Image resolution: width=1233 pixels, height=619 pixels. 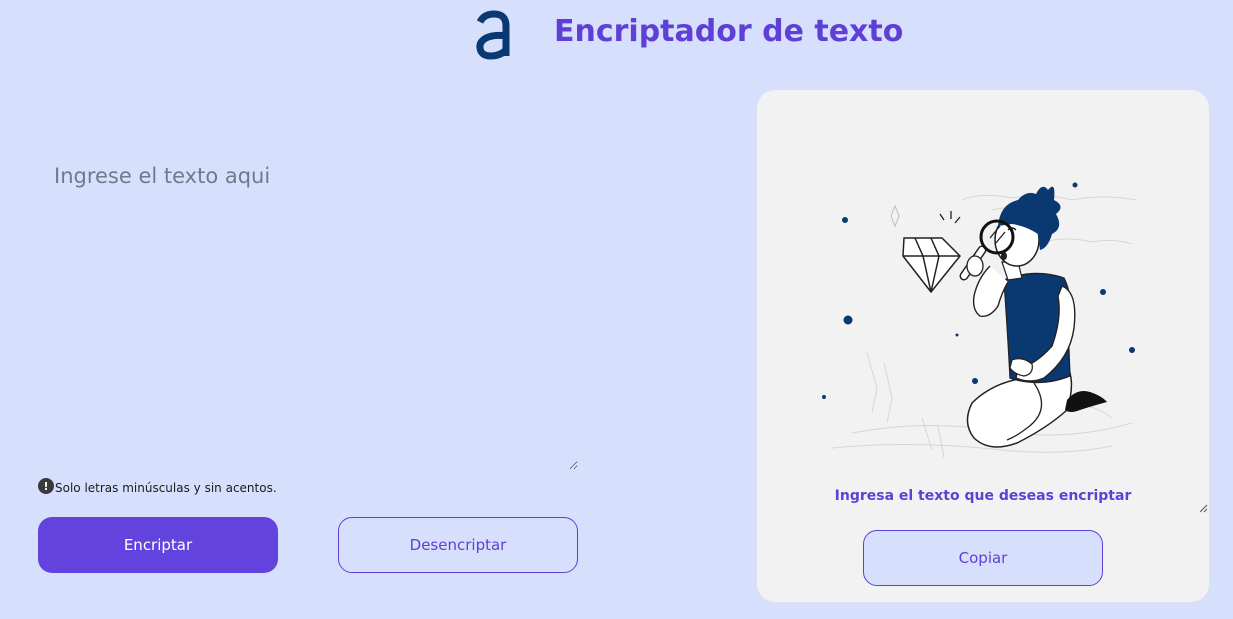 I want to click on encrypt-button: Encriptar, so click(x=158, y=545).